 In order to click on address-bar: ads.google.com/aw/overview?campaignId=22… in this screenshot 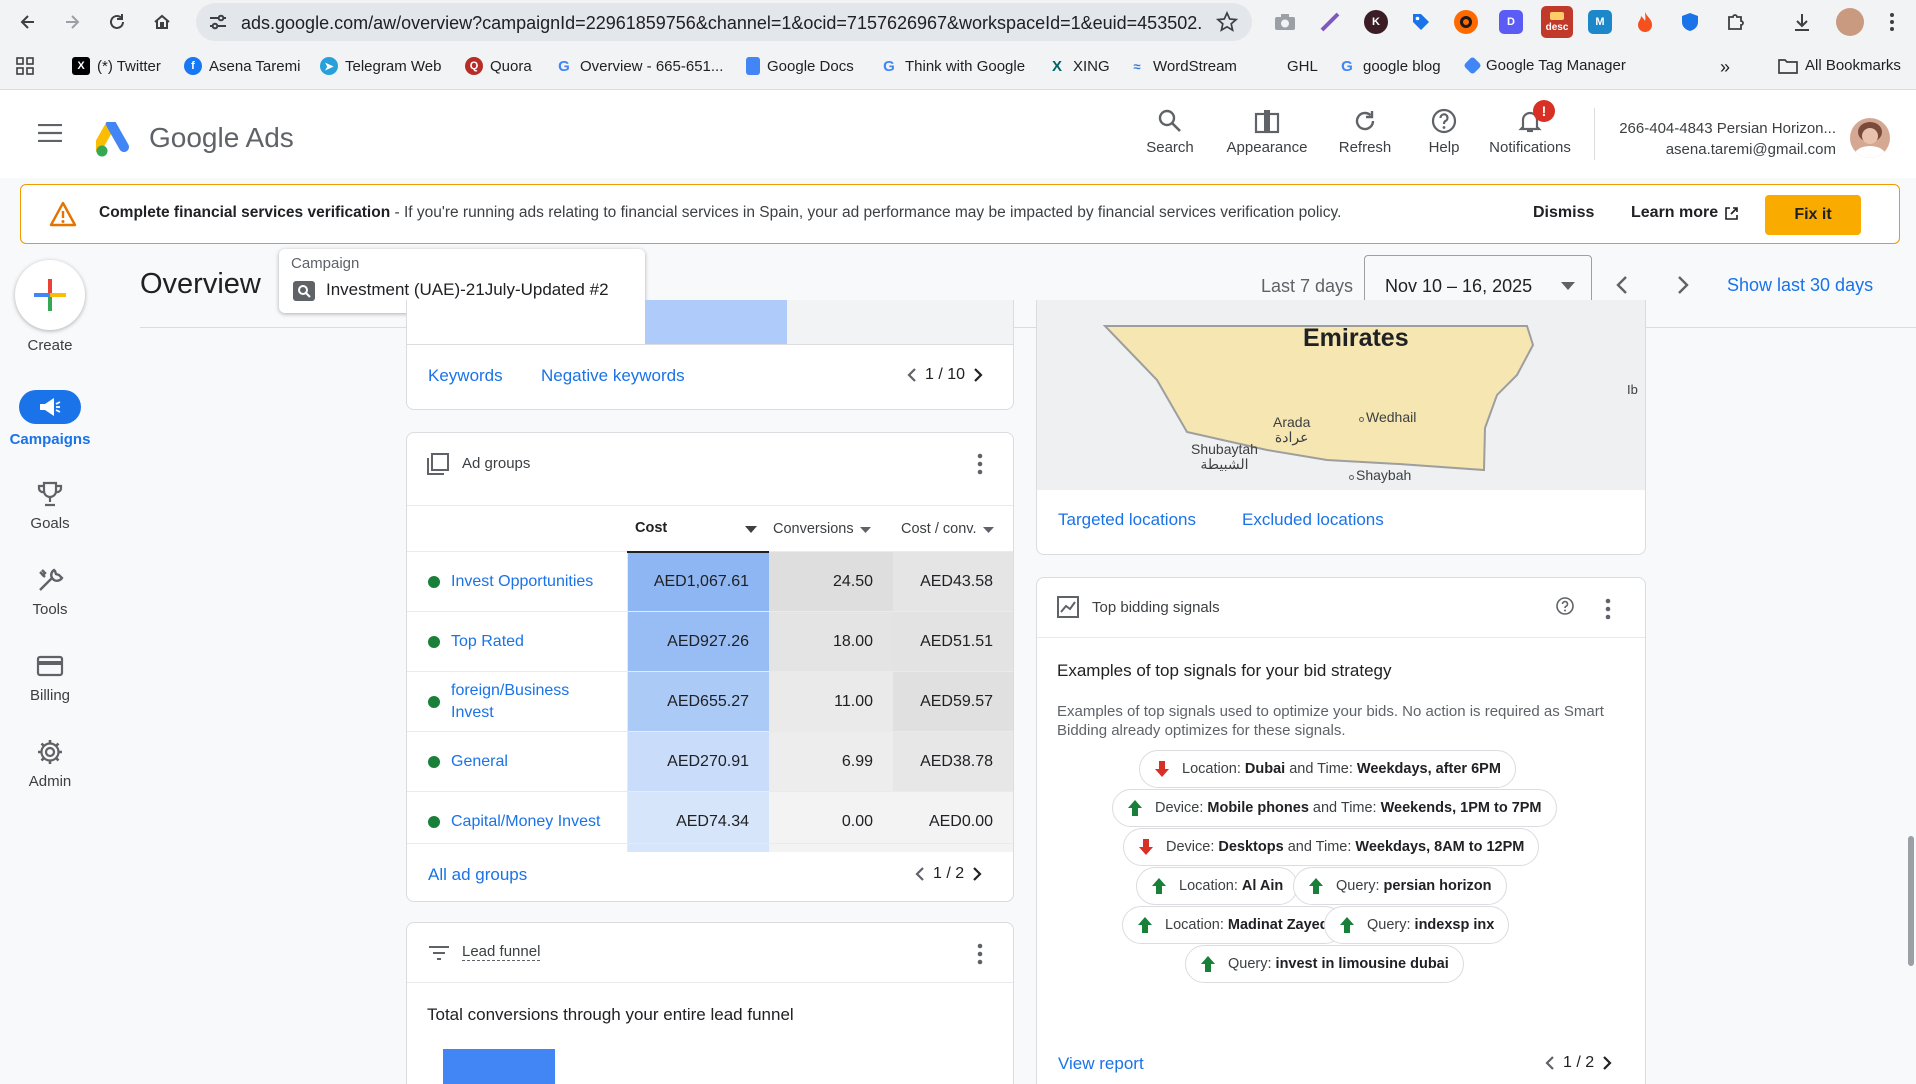, I will do `click(724, 22)`.